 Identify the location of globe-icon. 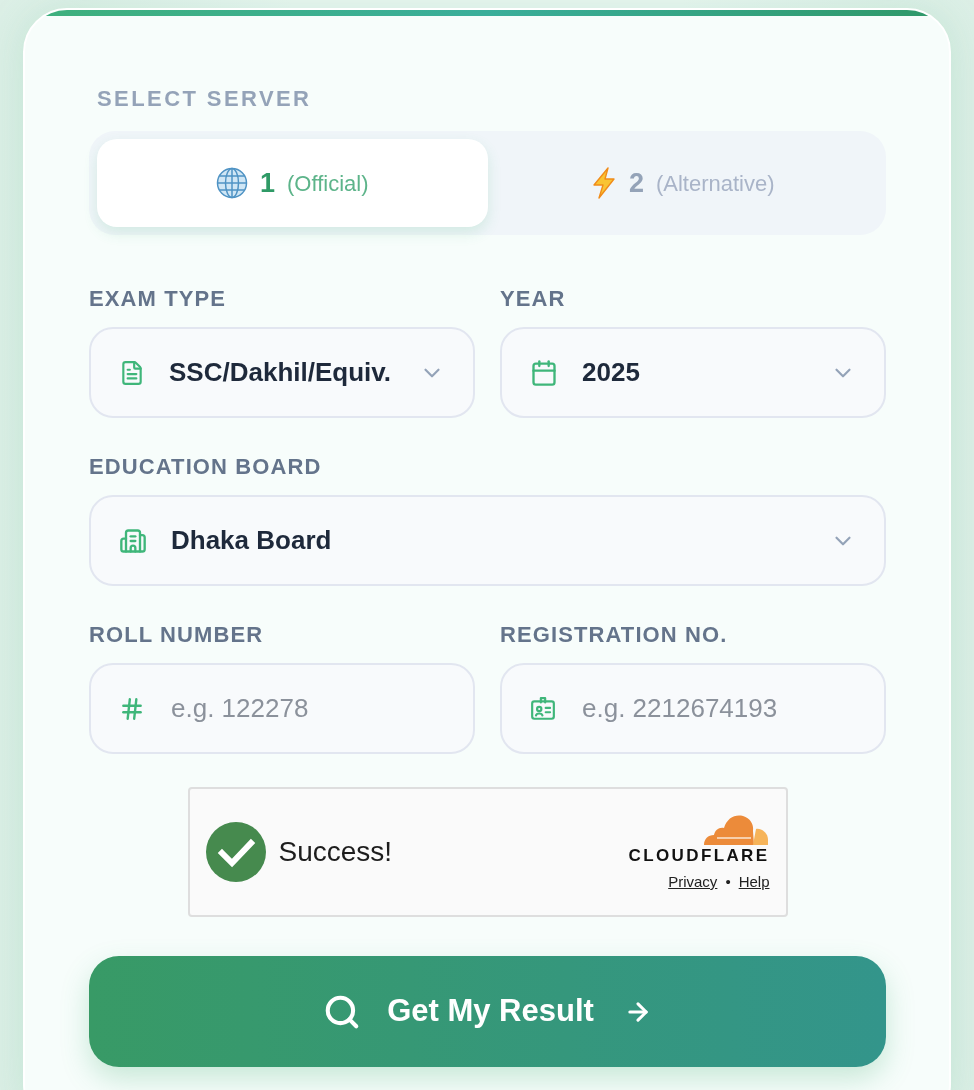
(232, 183).